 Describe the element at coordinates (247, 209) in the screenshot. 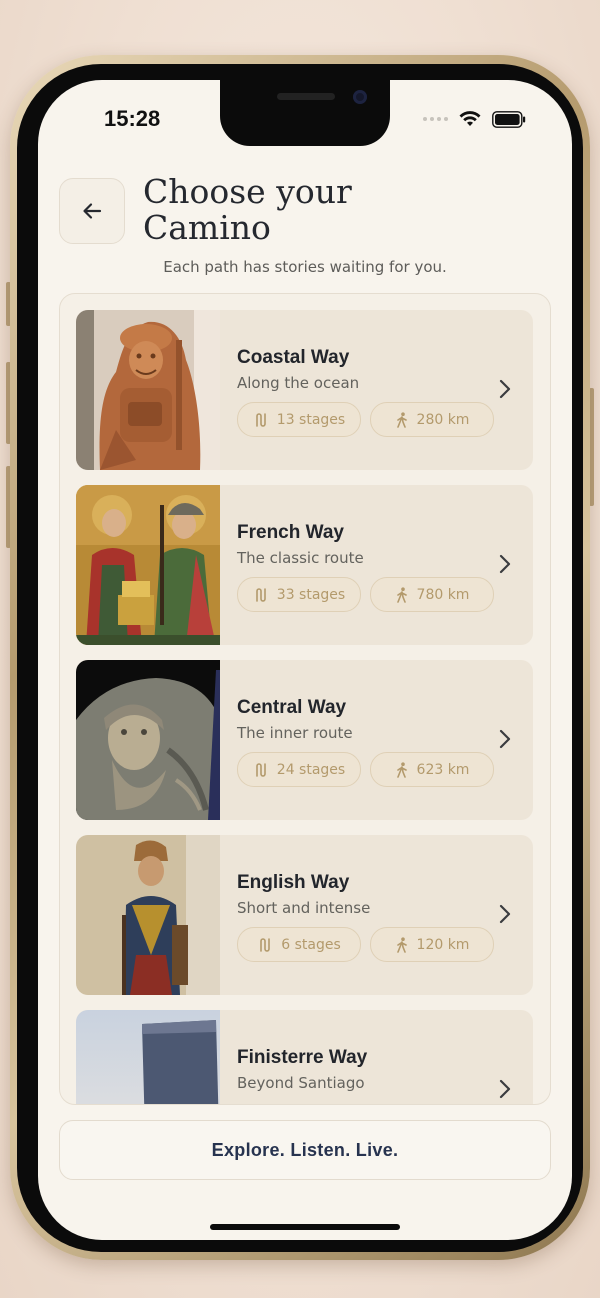

I see `page-title: Choose your Camino` at that location.